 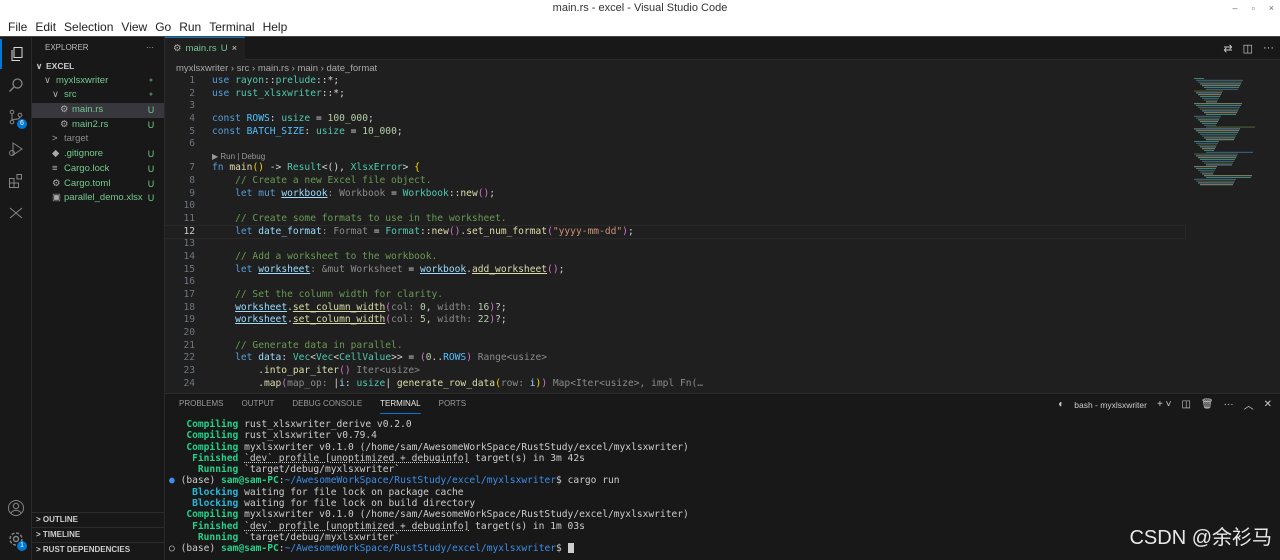 I want to click on rust-file-icon: ⚙, so click(x=177, y=48).